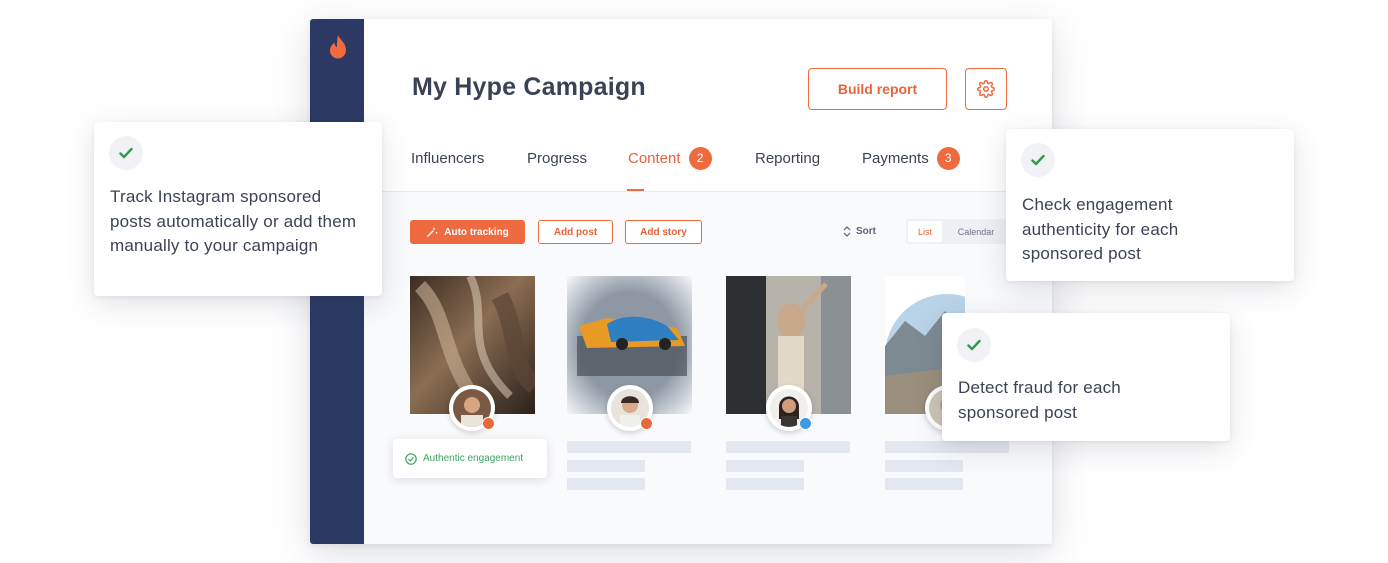  Describe the element at coordinates (557, 158) in the screenshot. I see `tab-progress: Progress` at that location.